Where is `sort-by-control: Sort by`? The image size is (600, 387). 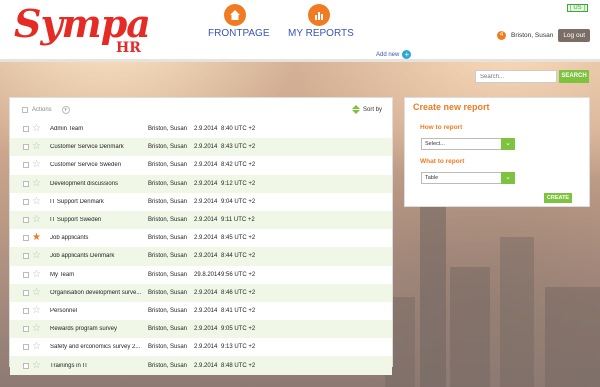
sort-by-control: Sort by is located at coordinates (366, 109).